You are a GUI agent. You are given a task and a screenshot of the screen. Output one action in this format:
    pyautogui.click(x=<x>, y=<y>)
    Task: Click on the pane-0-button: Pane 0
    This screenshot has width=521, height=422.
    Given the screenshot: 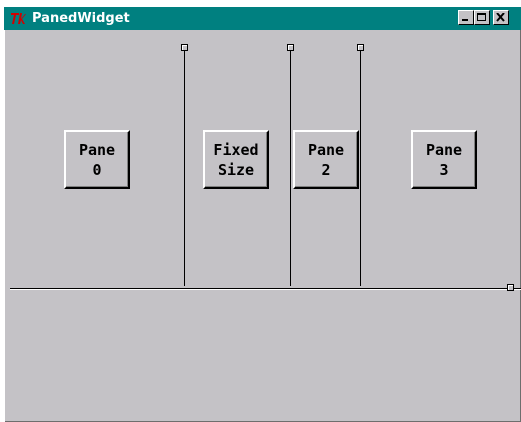 What is the action you would take?
    pyautogui.click(x=97, y=159)
    